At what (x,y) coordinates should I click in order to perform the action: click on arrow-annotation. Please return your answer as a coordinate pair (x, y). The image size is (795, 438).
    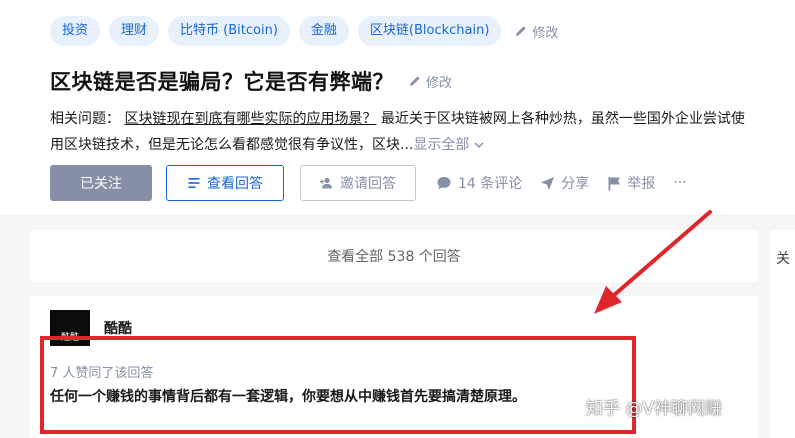
    Looking at the image, I should click on (653, 262).